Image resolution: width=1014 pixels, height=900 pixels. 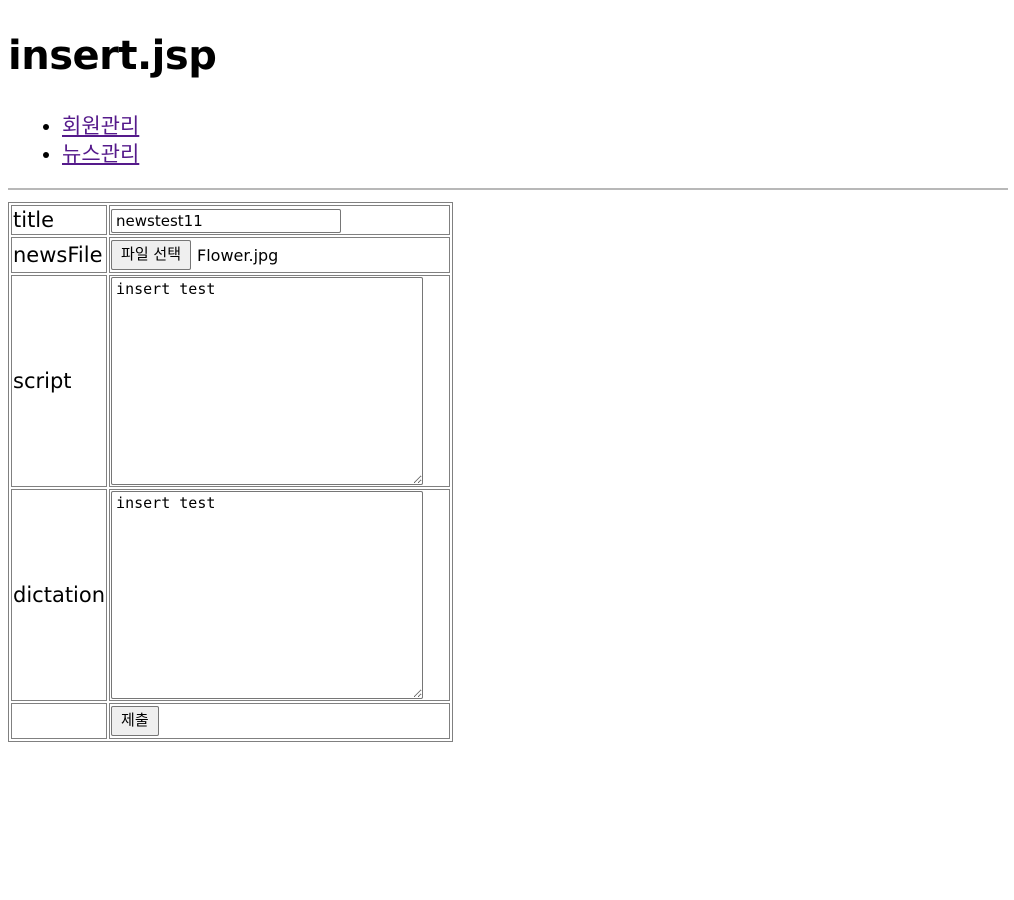 I want to click on submit-cell: 제출, so click(x=279, y=721).